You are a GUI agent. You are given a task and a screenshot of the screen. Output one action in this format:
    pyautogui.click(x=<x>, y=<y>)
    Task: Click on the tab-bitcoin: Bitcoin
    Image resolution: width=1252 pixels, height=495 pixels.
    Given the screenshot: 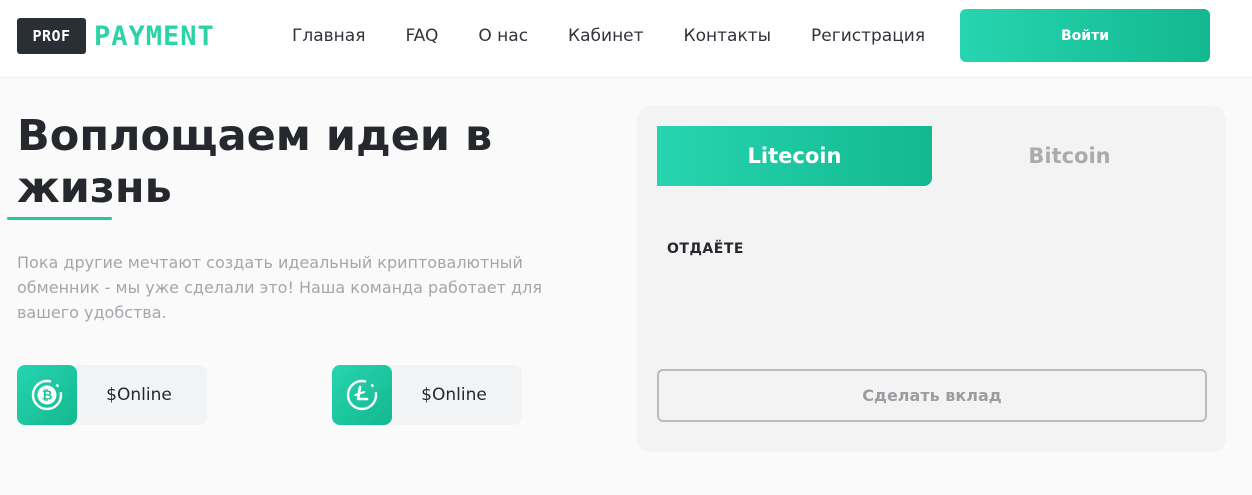 What is the action you would take?
    pyautogui.click(x=1069, y=156)
    